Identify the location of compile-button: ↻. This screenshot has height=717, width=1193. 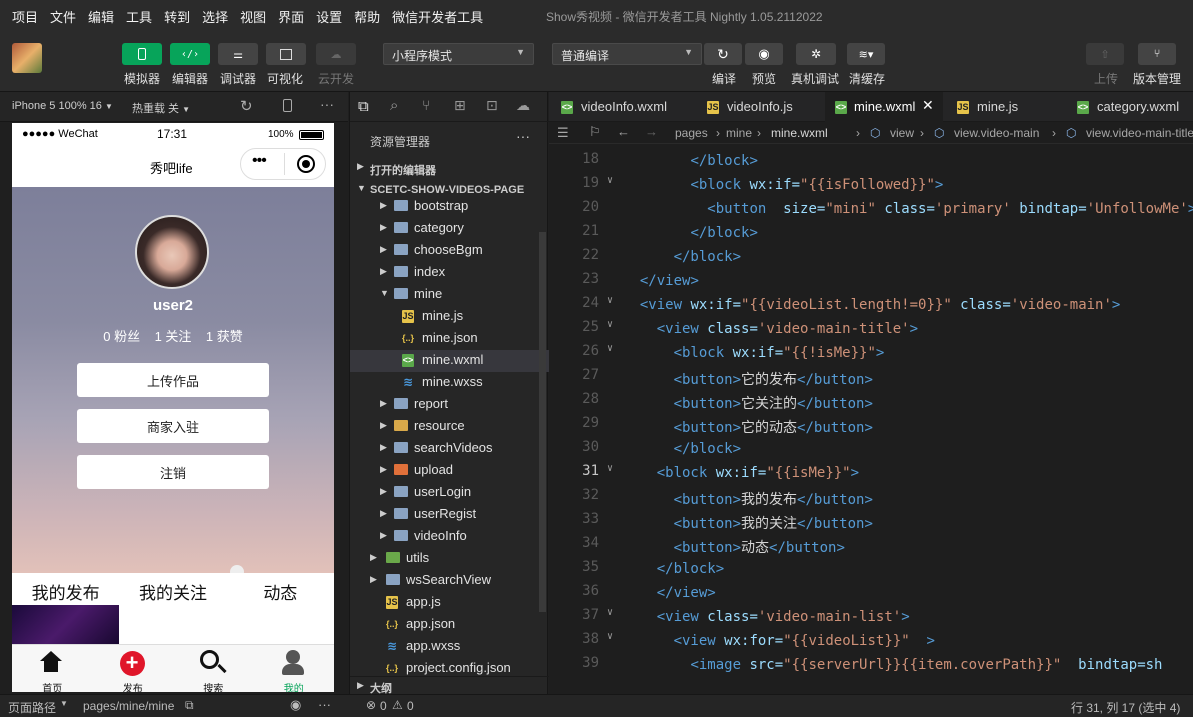
(723, 54).